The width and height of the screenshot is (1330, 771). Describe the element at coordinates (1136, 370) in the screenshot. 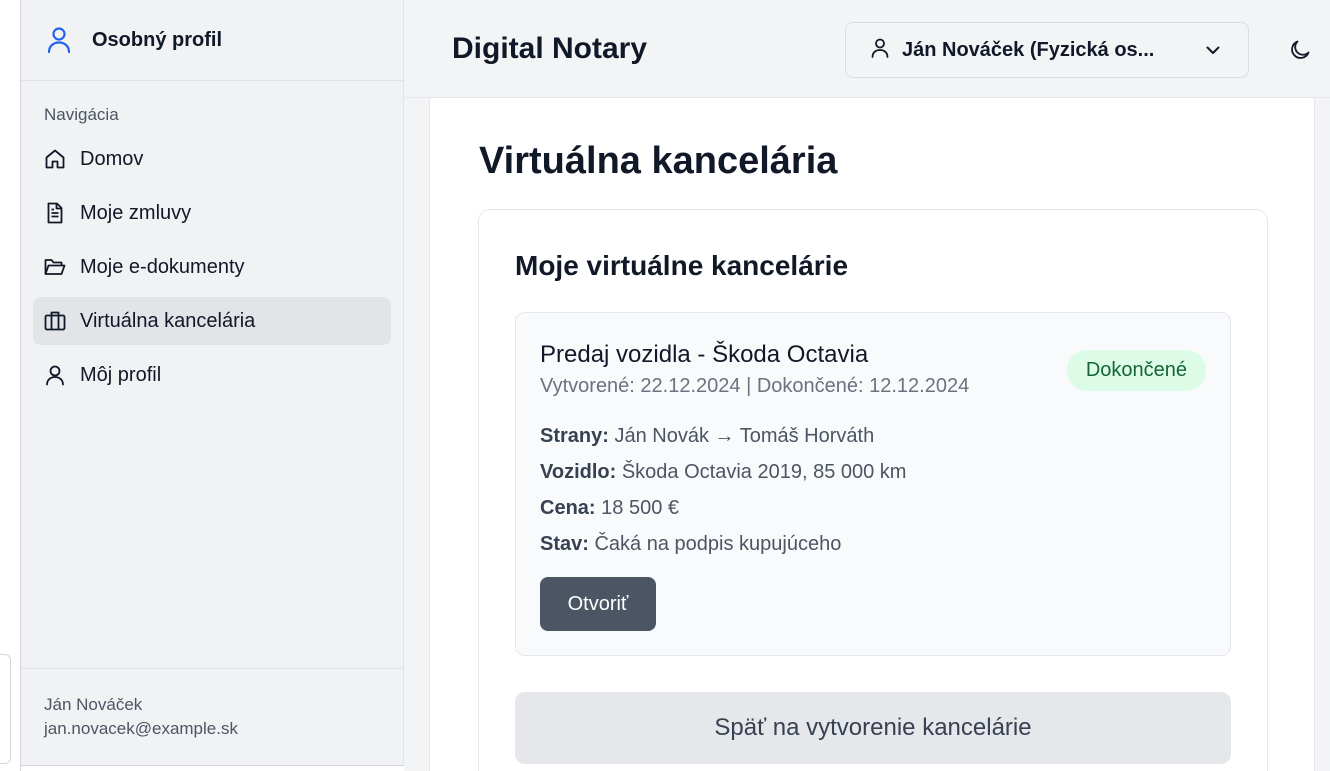

I see `status-badge: Dokončené` at that location.